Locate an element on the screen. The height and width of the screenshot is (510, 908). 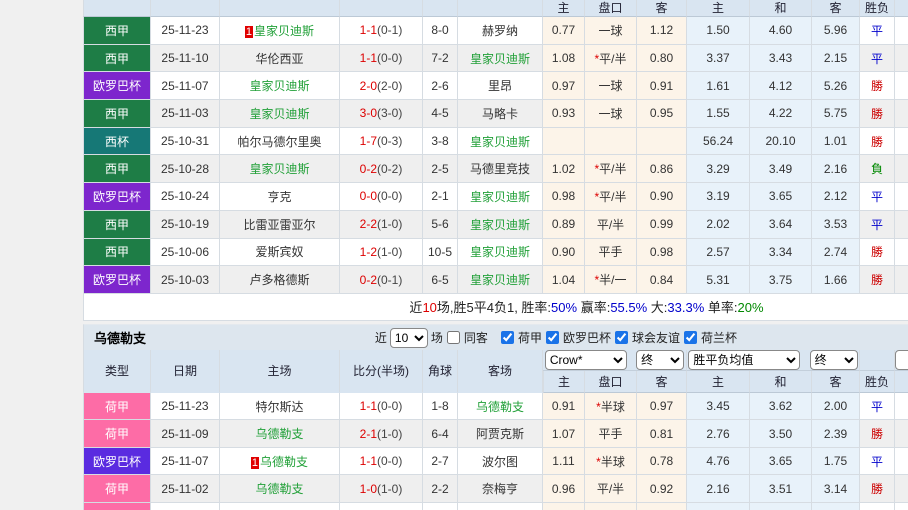
clipped-select is located at coordinates (901, 359).